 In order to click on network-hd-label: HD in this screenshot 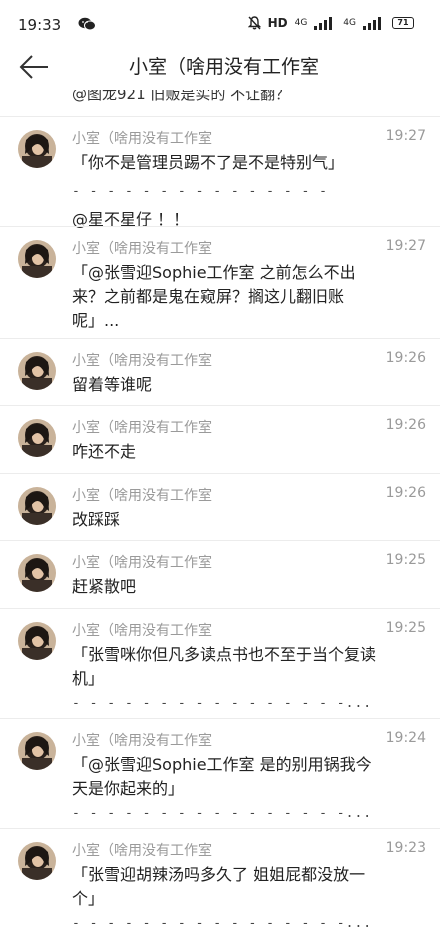, I will do `click(277, 23)`.